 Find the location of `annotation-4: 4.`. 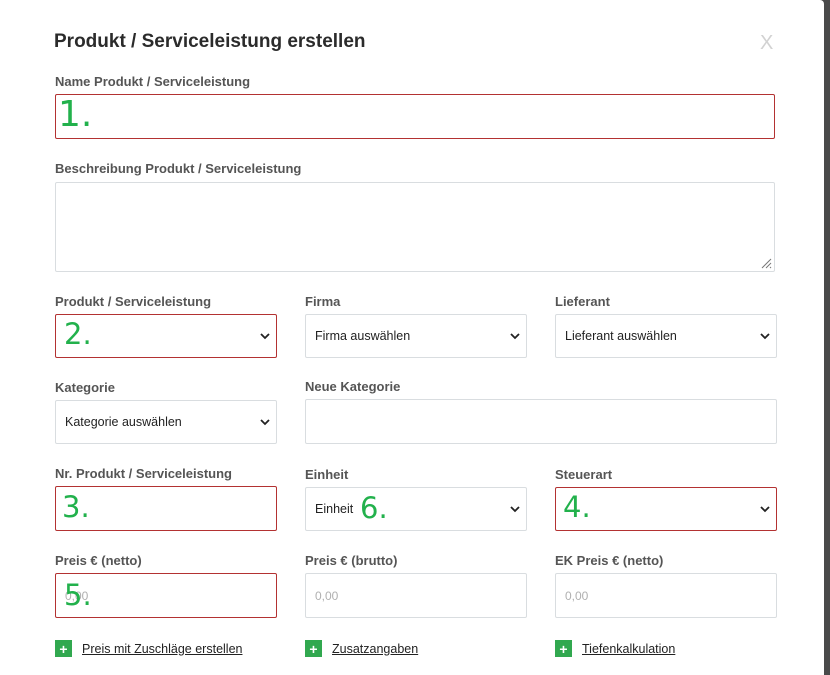

annotation-4: 4. is located at coordinates (577, 507).